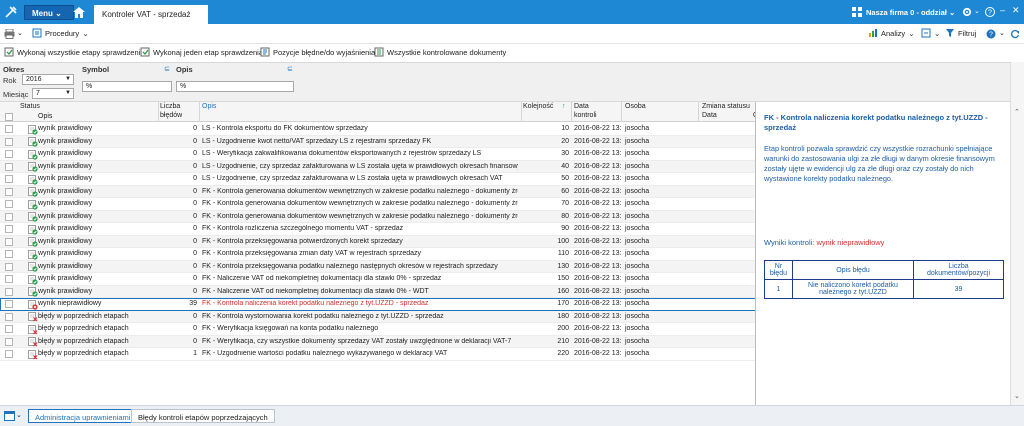  I want to click on export-button: ⌄, so click(930, 33).